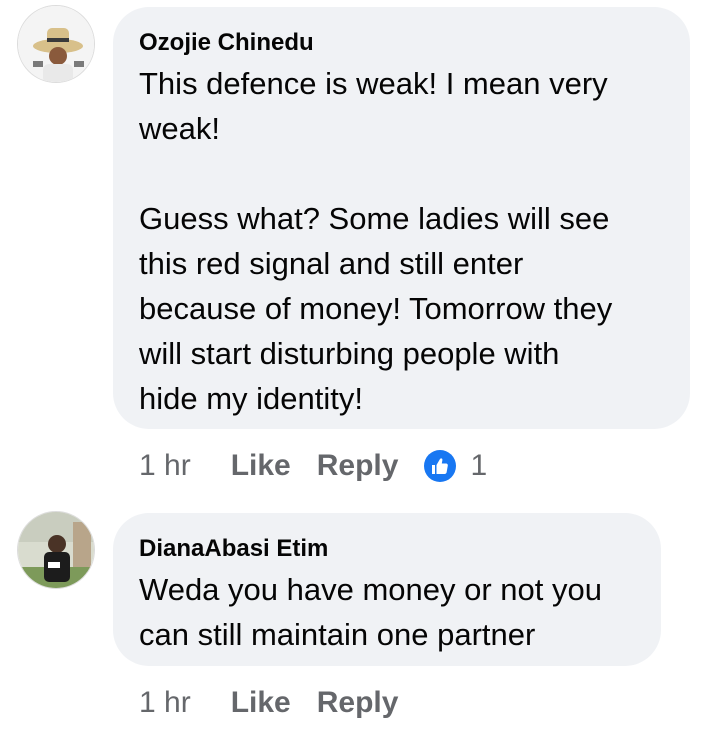  I want to click on comment-author: DianaAbasi Etim, so click(386, 549).